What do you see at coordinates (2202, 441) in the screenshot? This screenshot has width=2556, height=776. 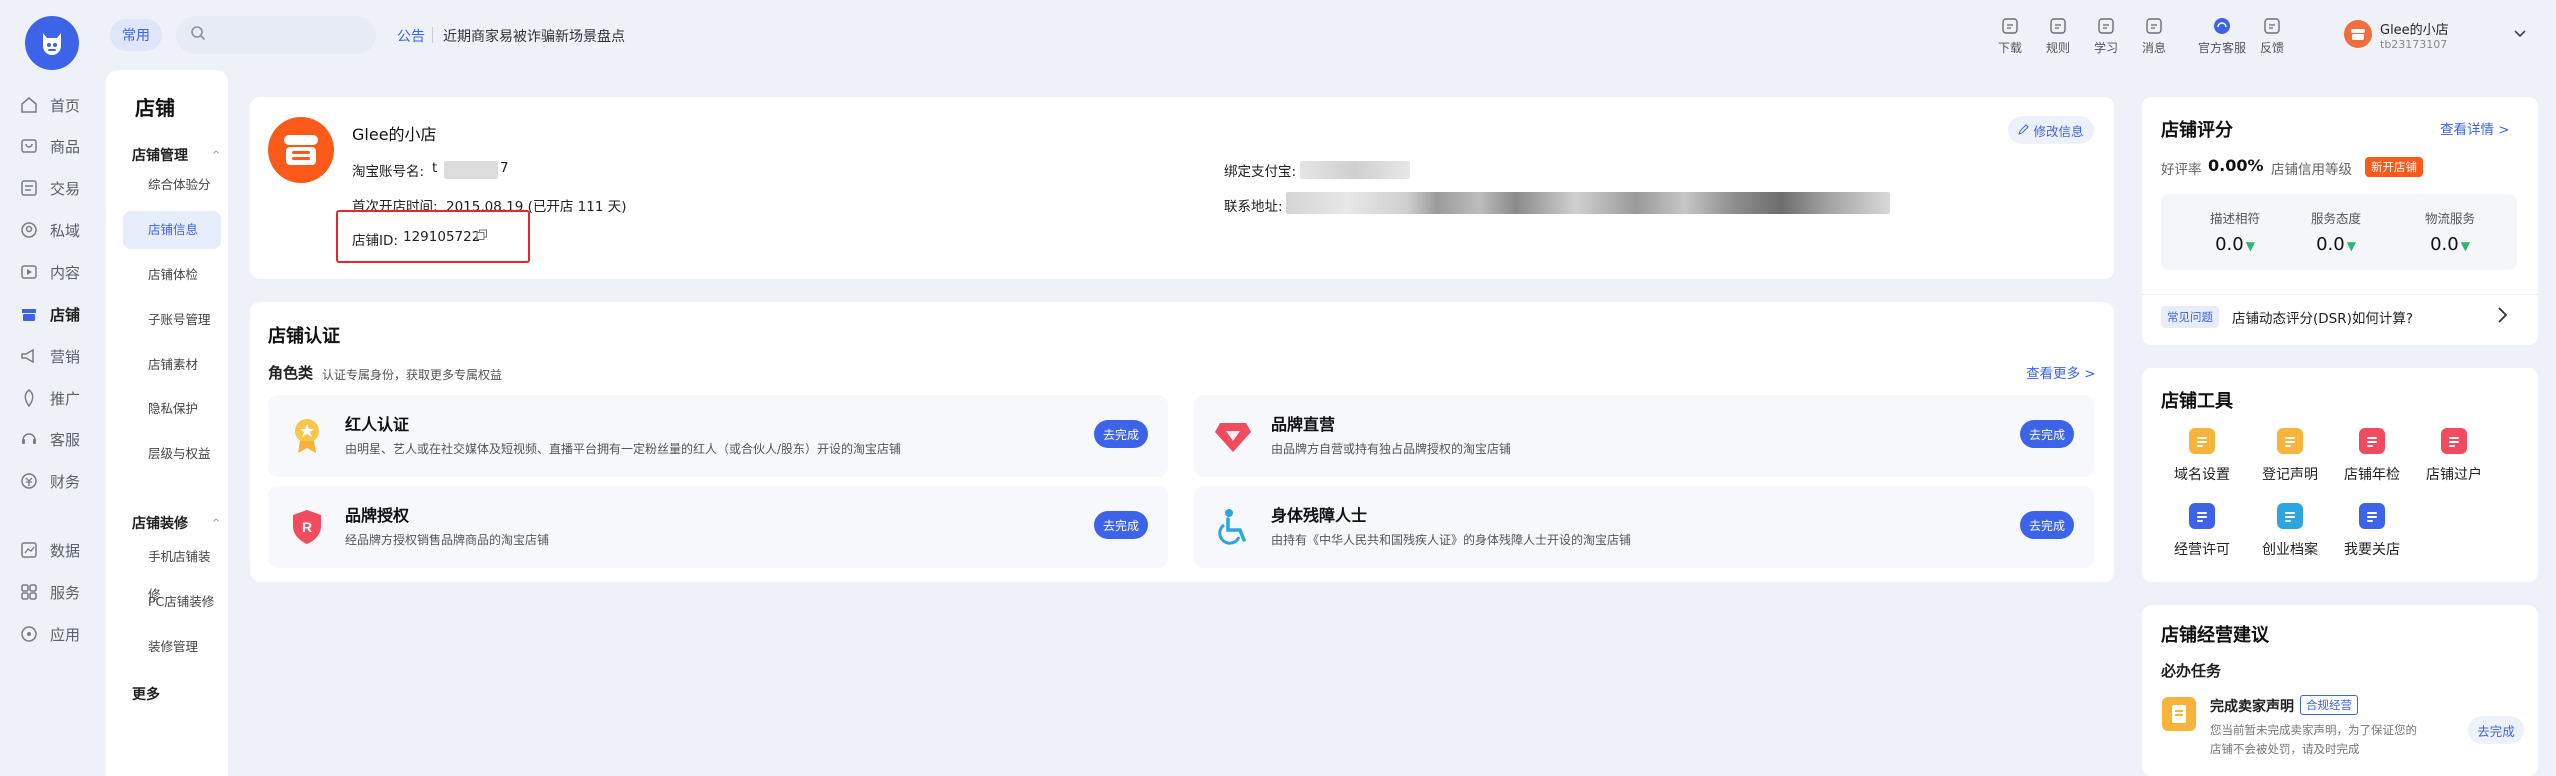 I see `domain-icon` at bounding box center [2202, 441].